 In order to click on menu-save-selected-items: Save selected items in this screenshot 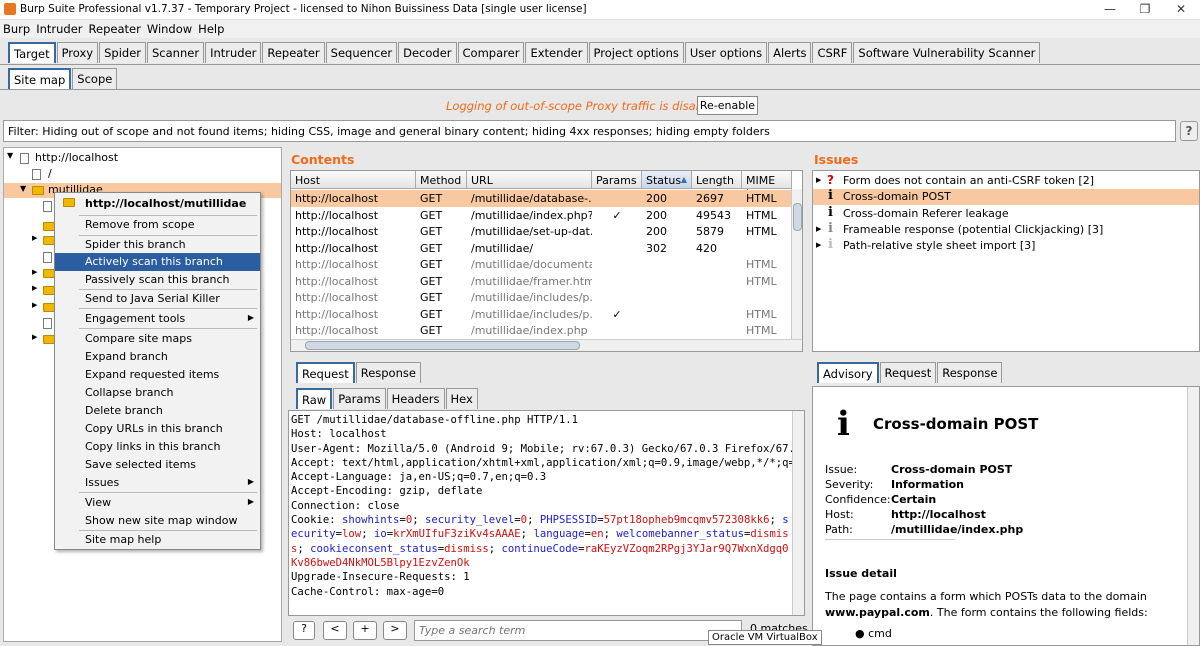, I will do `click(157, 465)`.